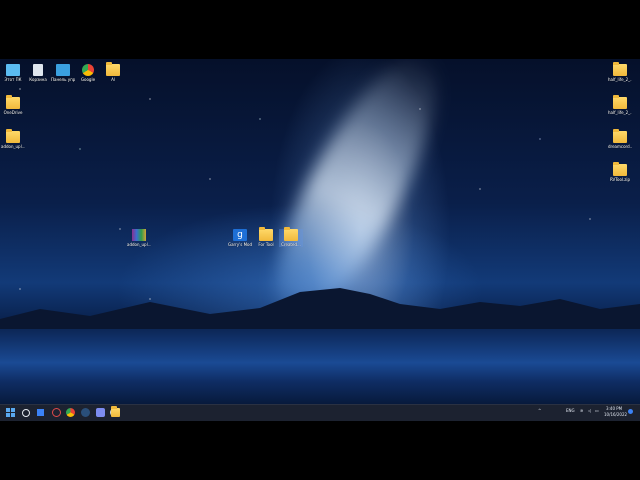 Image resolution: width=640 pixels, height=480 pixels. What do you see at coordinates (10, 412) in the screenshot?
I see `windows-start-icon` at bounding box center [10, 412].